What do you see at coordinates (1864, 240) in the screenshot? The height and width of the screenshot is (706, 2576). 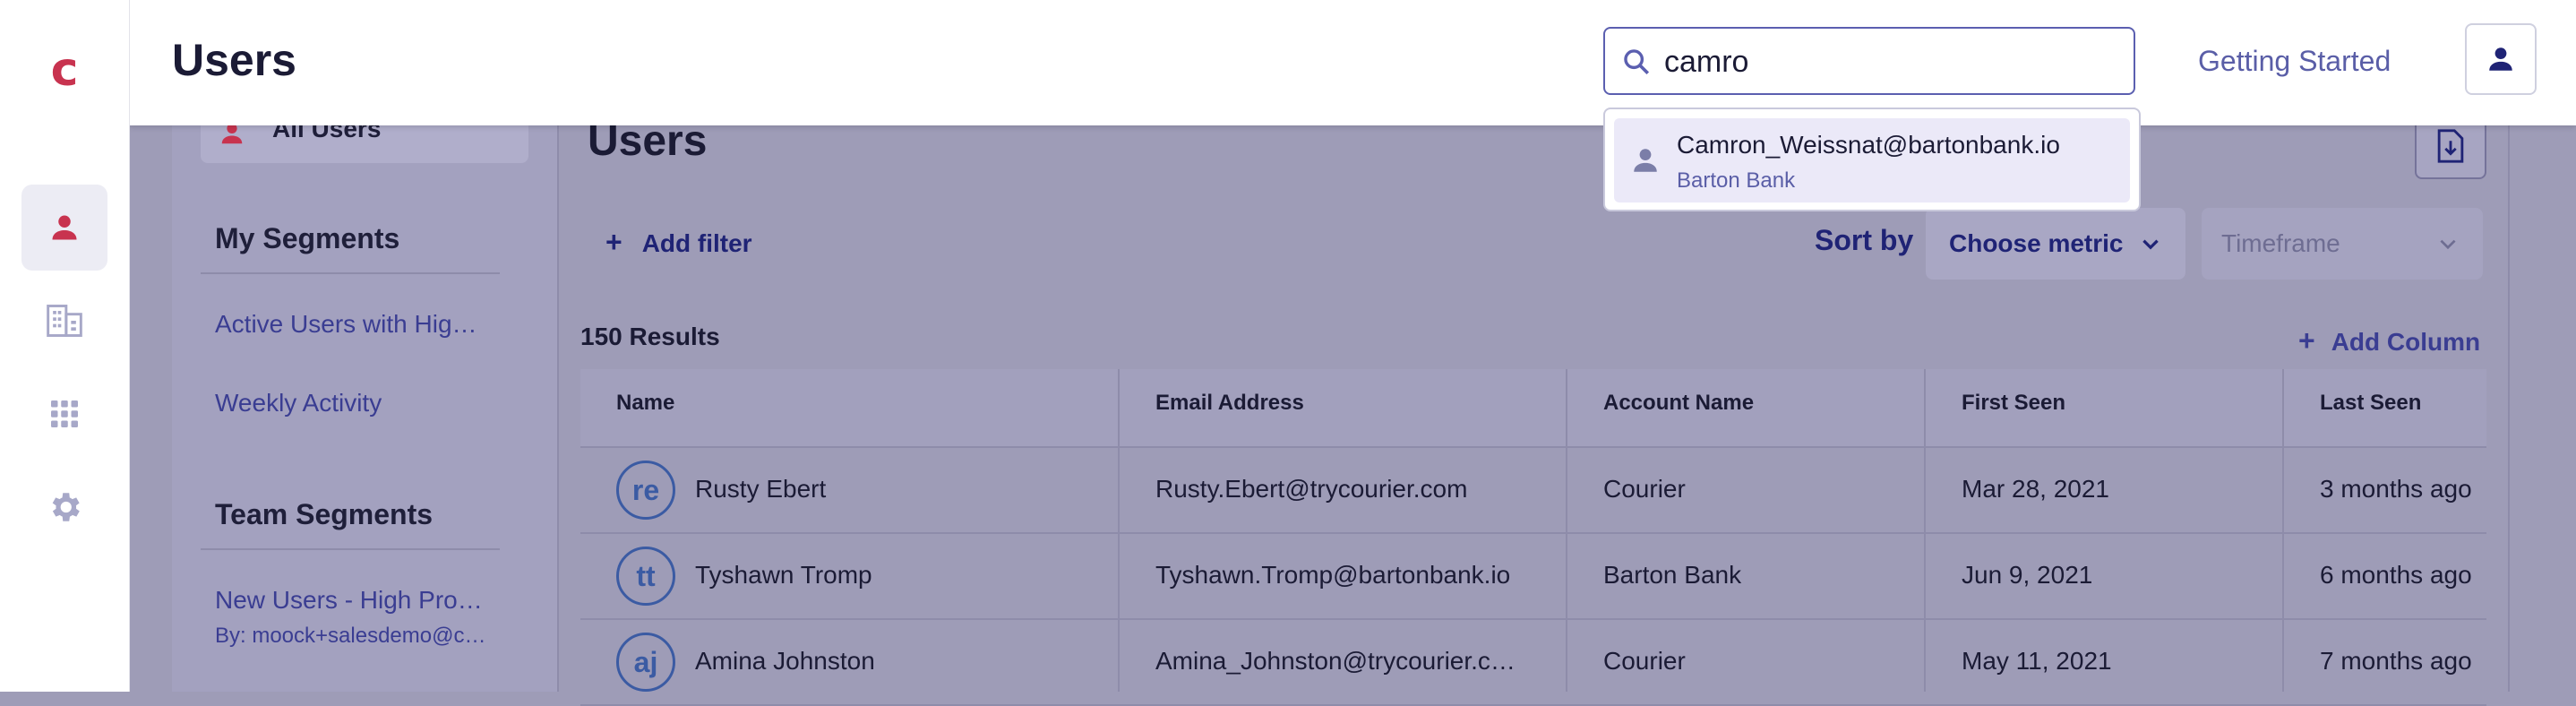 I see `sort-by-label: Sort by` at bounding box center [1864, 240].